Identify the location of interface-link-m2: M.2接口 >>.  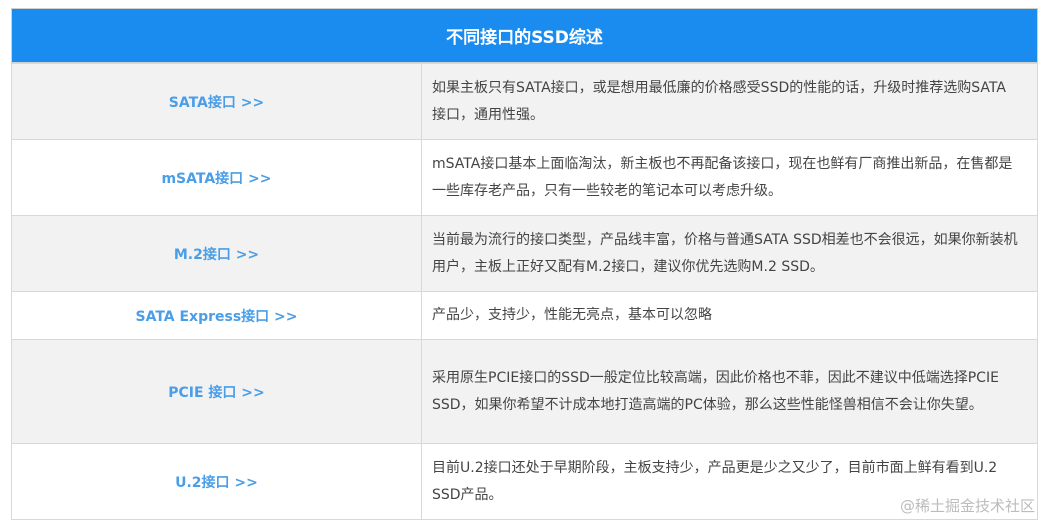
(216, 255).